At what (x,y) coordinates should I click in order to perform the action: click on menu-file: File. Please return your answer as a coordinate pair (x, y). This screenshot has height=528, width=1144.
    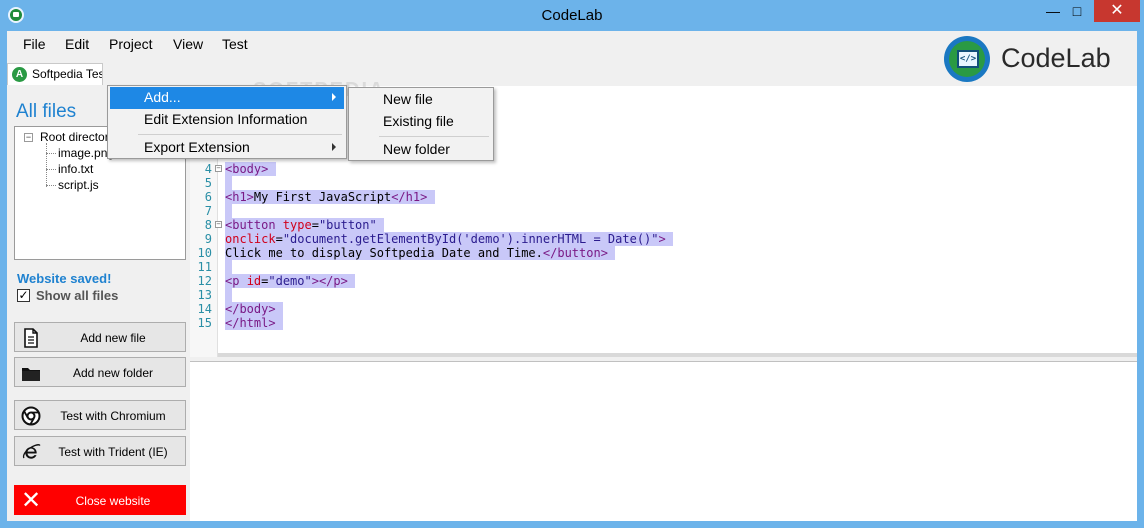
    Looking at the image, I should click on (34, 44).